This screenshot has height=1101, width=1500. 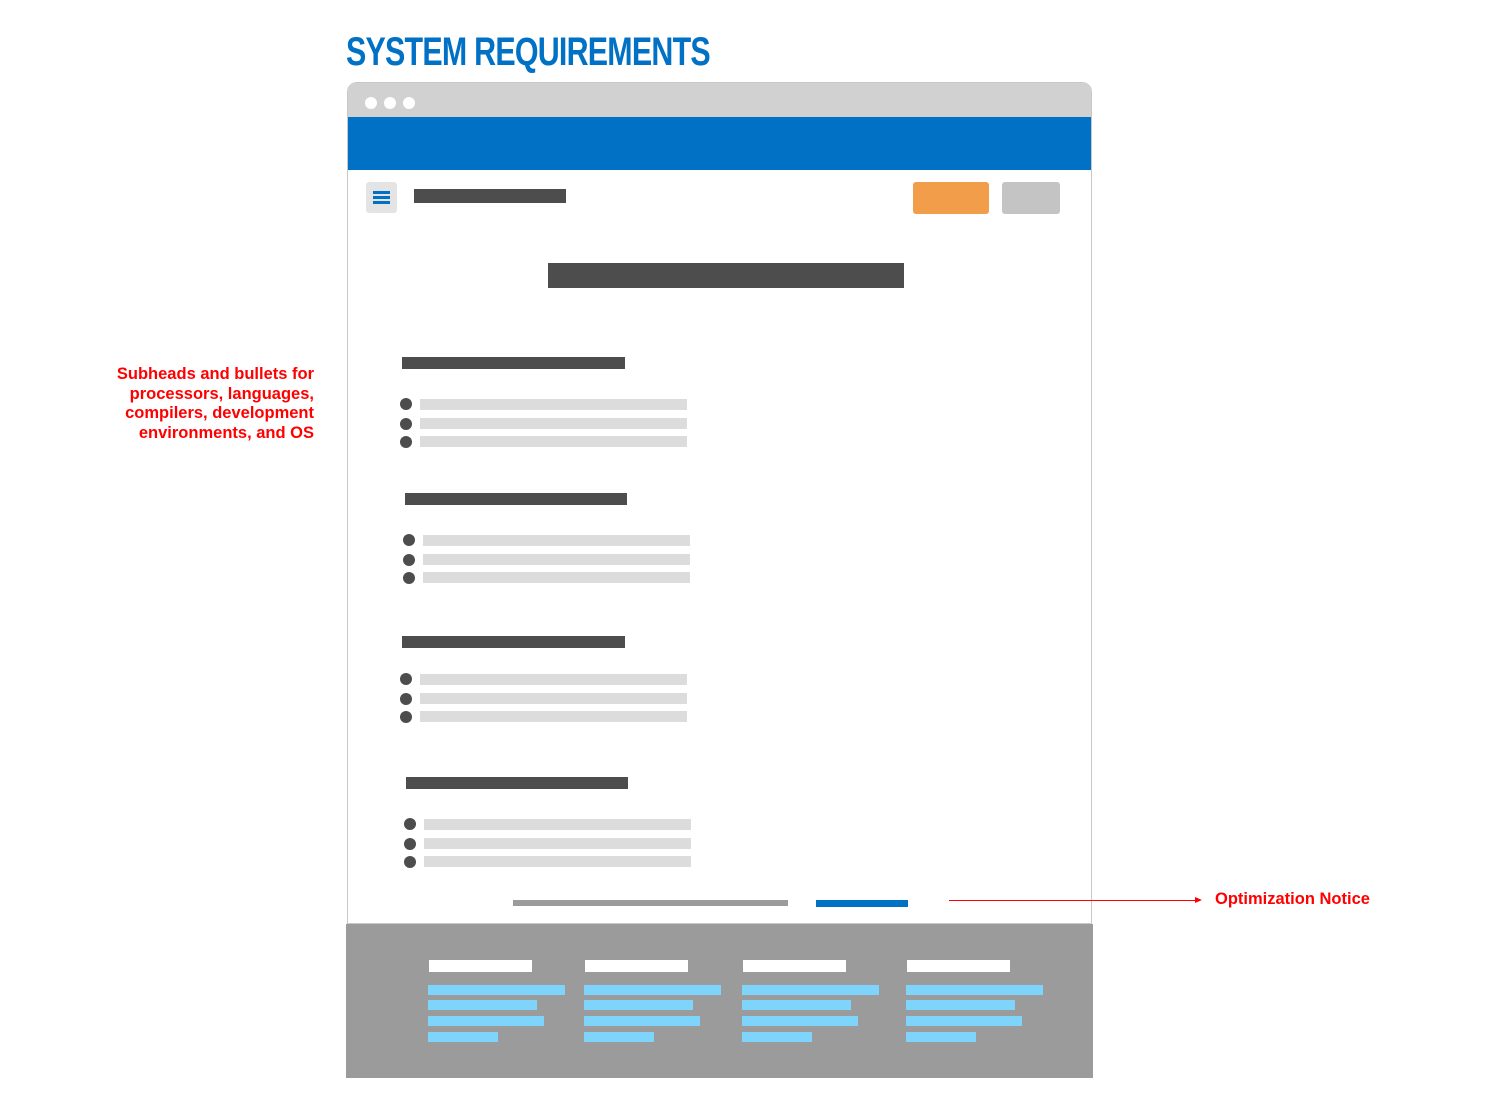 I want to click on browser-title-bar, so click(x=719, y=100).